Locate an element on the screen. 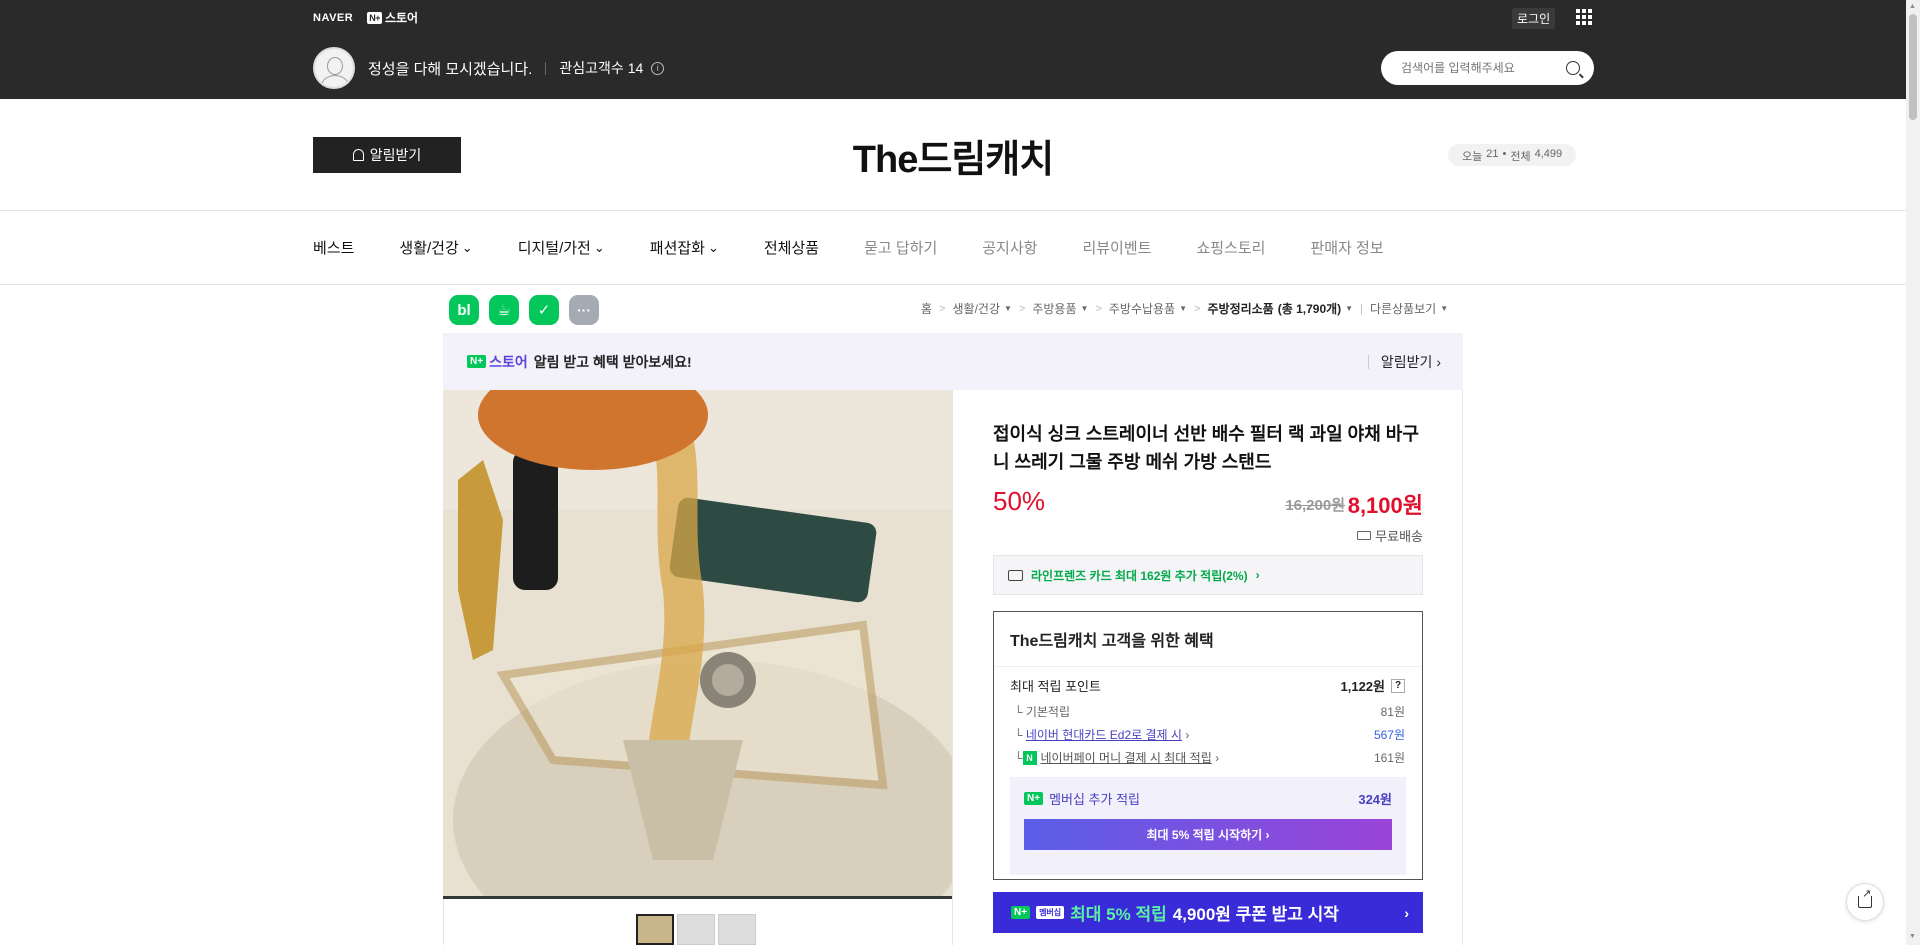 The width and height of the screenshot is (1920, 945). nplus-store-link: N+ 스토어 is located at coordinates (392, 17).